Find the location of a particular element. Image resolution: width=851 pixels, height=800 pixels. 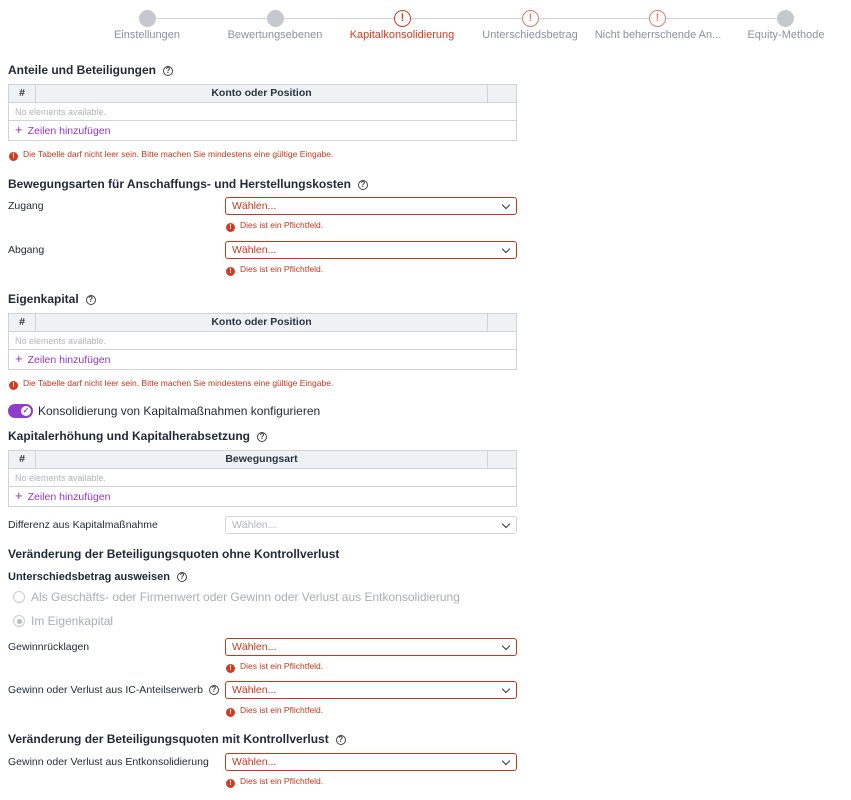

abgang-error-message: ! Dies ist ein Pflichtfeld. is located at coordinates (274, 270).